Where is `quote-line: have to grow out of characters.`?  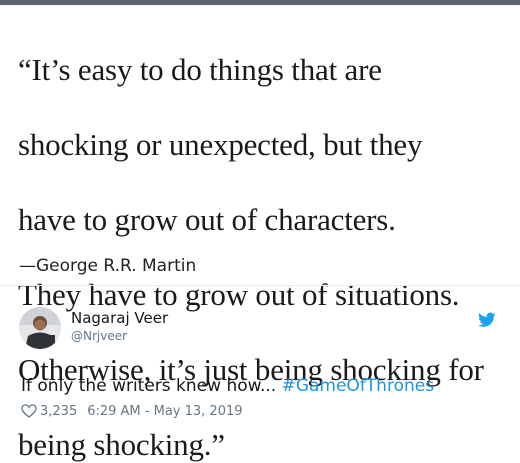
quote-line: have to grow out of characters. is located at coordinates (207, 219).